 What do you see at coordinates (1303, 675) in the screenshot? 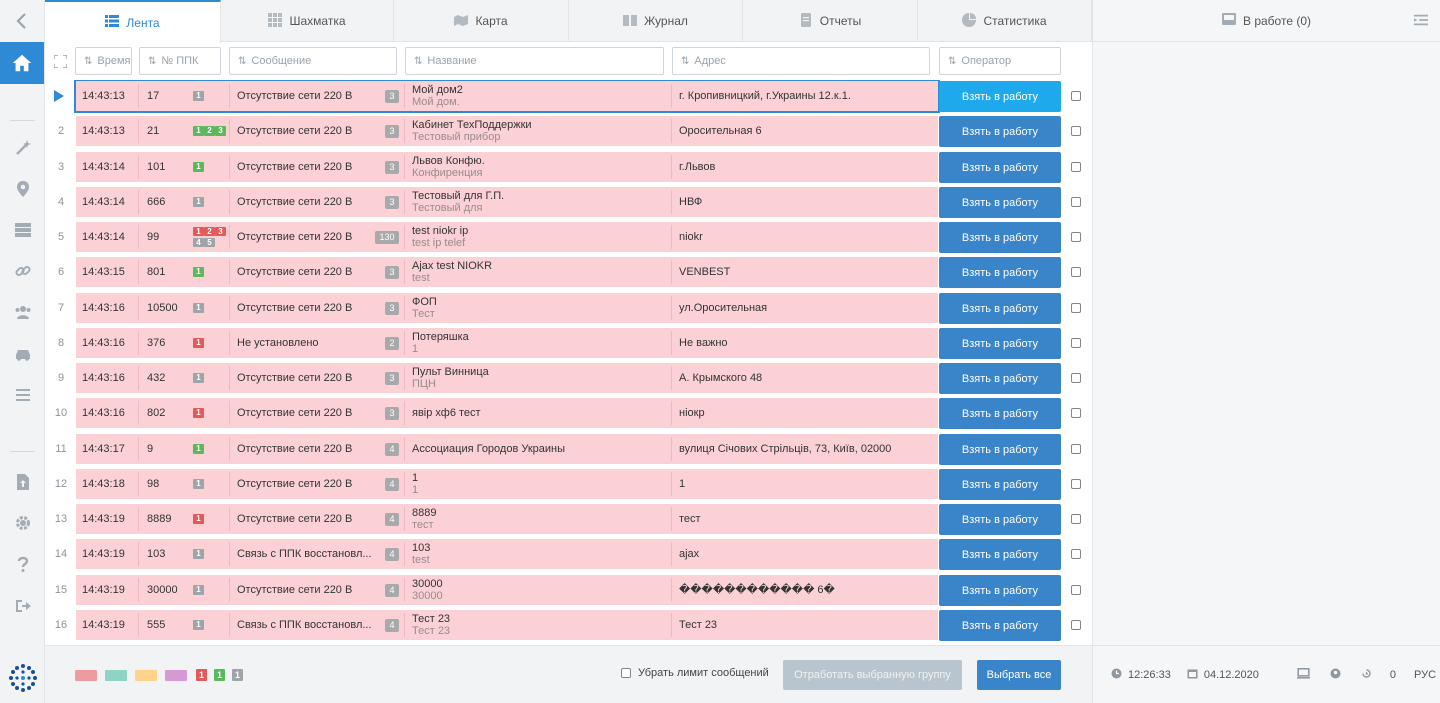
I see `monitor-icon` at bounding box center [1303, 675].